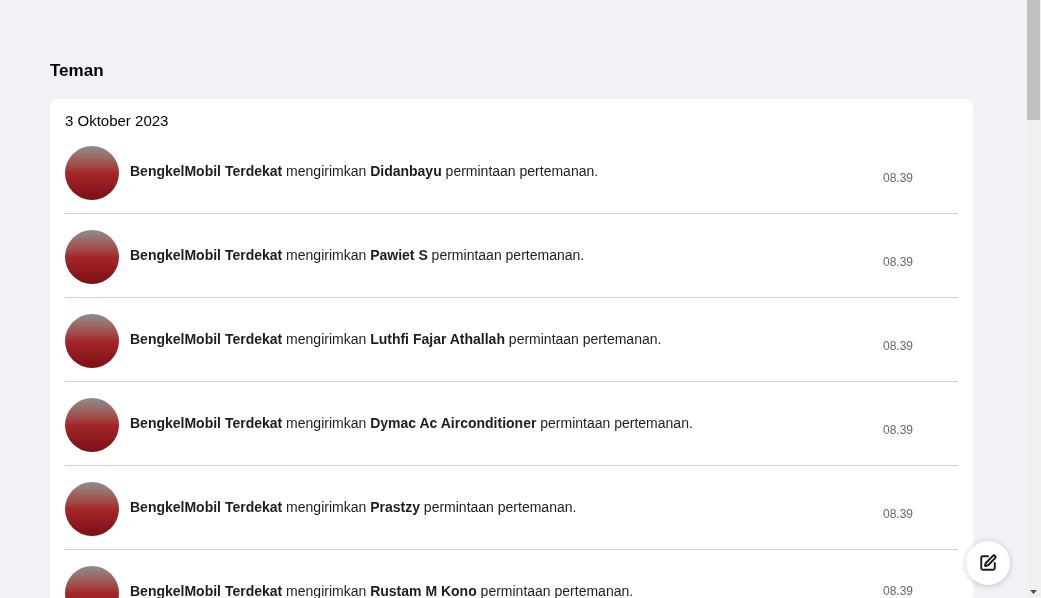  What do you see at coordinates (382, 590) in the screenshot?
I see `notification-text: BengkelMobil Terdekat mengirimkan Rustam M Kono permintaan pertemanan.` at bounding box center [382, 590].